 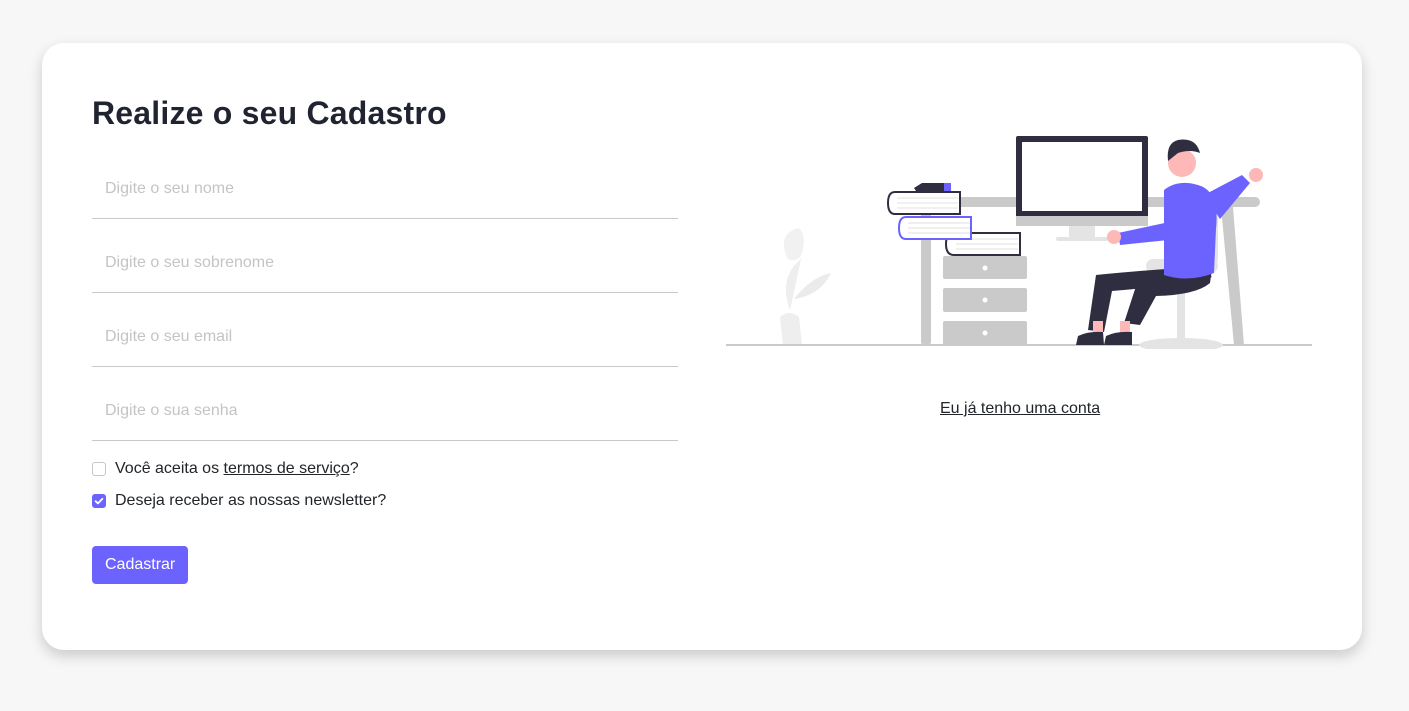 What do you see at coordinates (354, 468) in the screenshot?
I see `terms-suffix-label: ?` at bounding box center [354, 468].